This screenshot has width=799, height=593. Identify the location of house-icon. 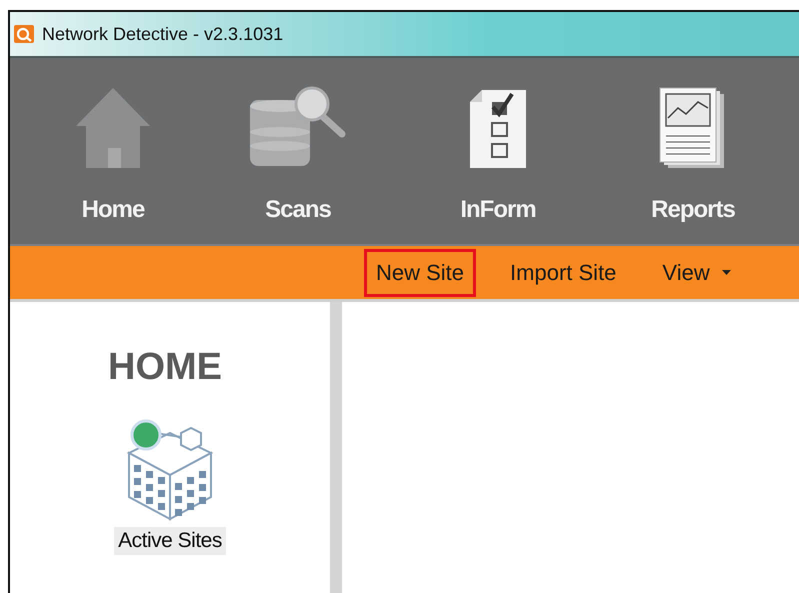
(113, 128).